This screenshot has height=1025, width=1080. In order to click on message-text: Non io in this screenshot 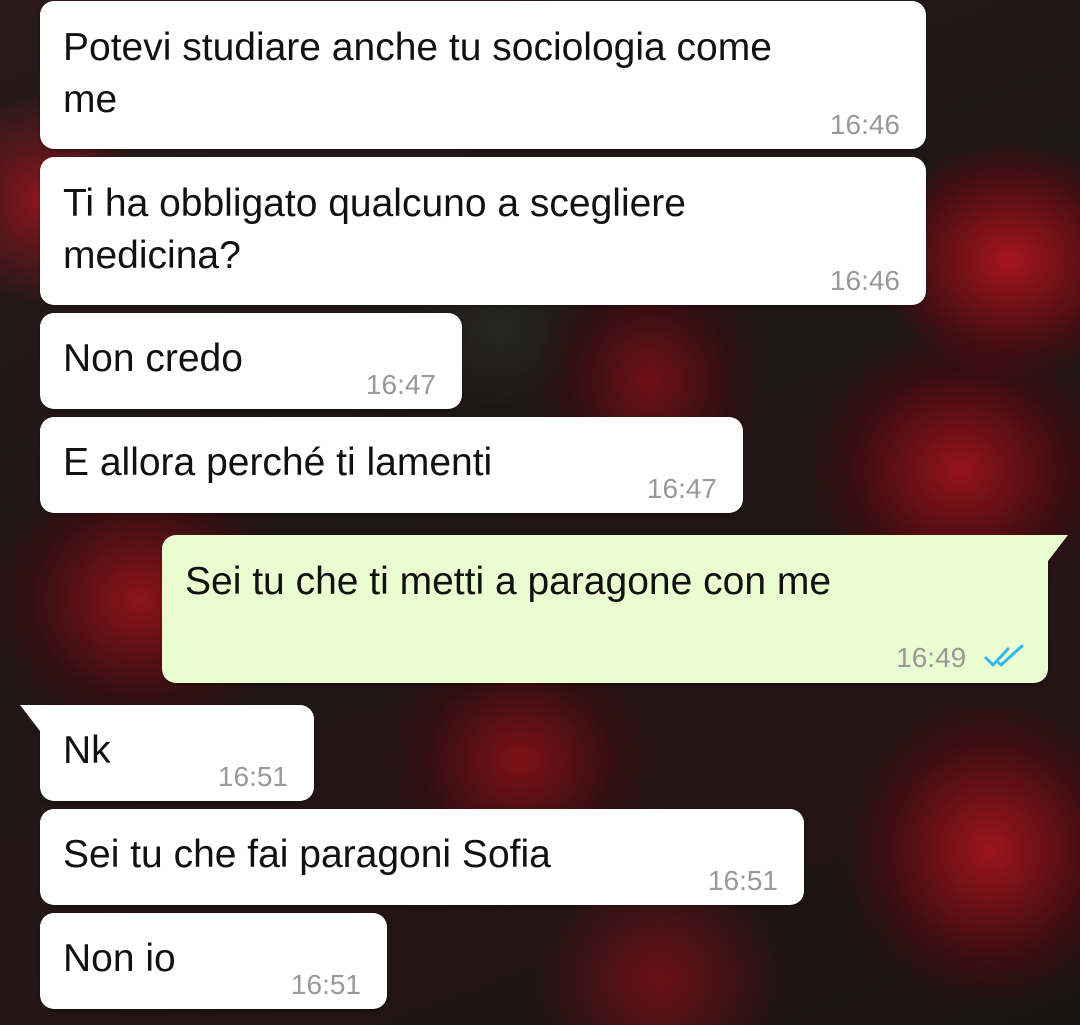, I will do `click(119, 958)`.